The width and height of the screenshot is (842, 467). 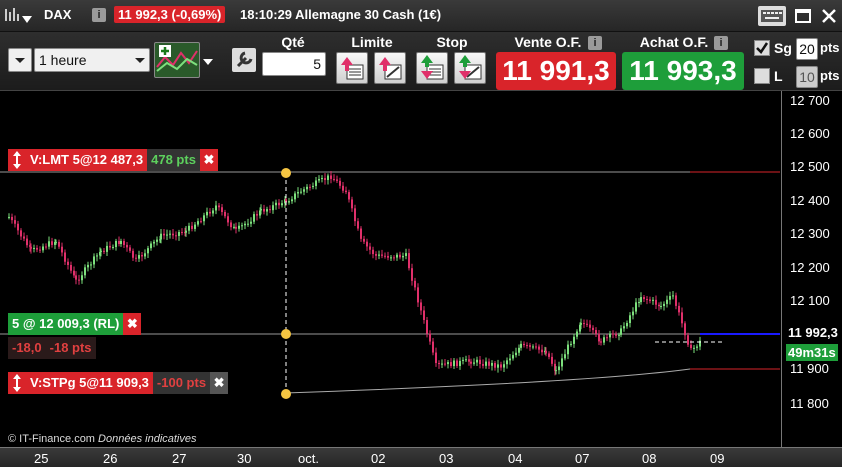 I want to click on sell-price-button: 11 991,3, so click(x=556, y=71).